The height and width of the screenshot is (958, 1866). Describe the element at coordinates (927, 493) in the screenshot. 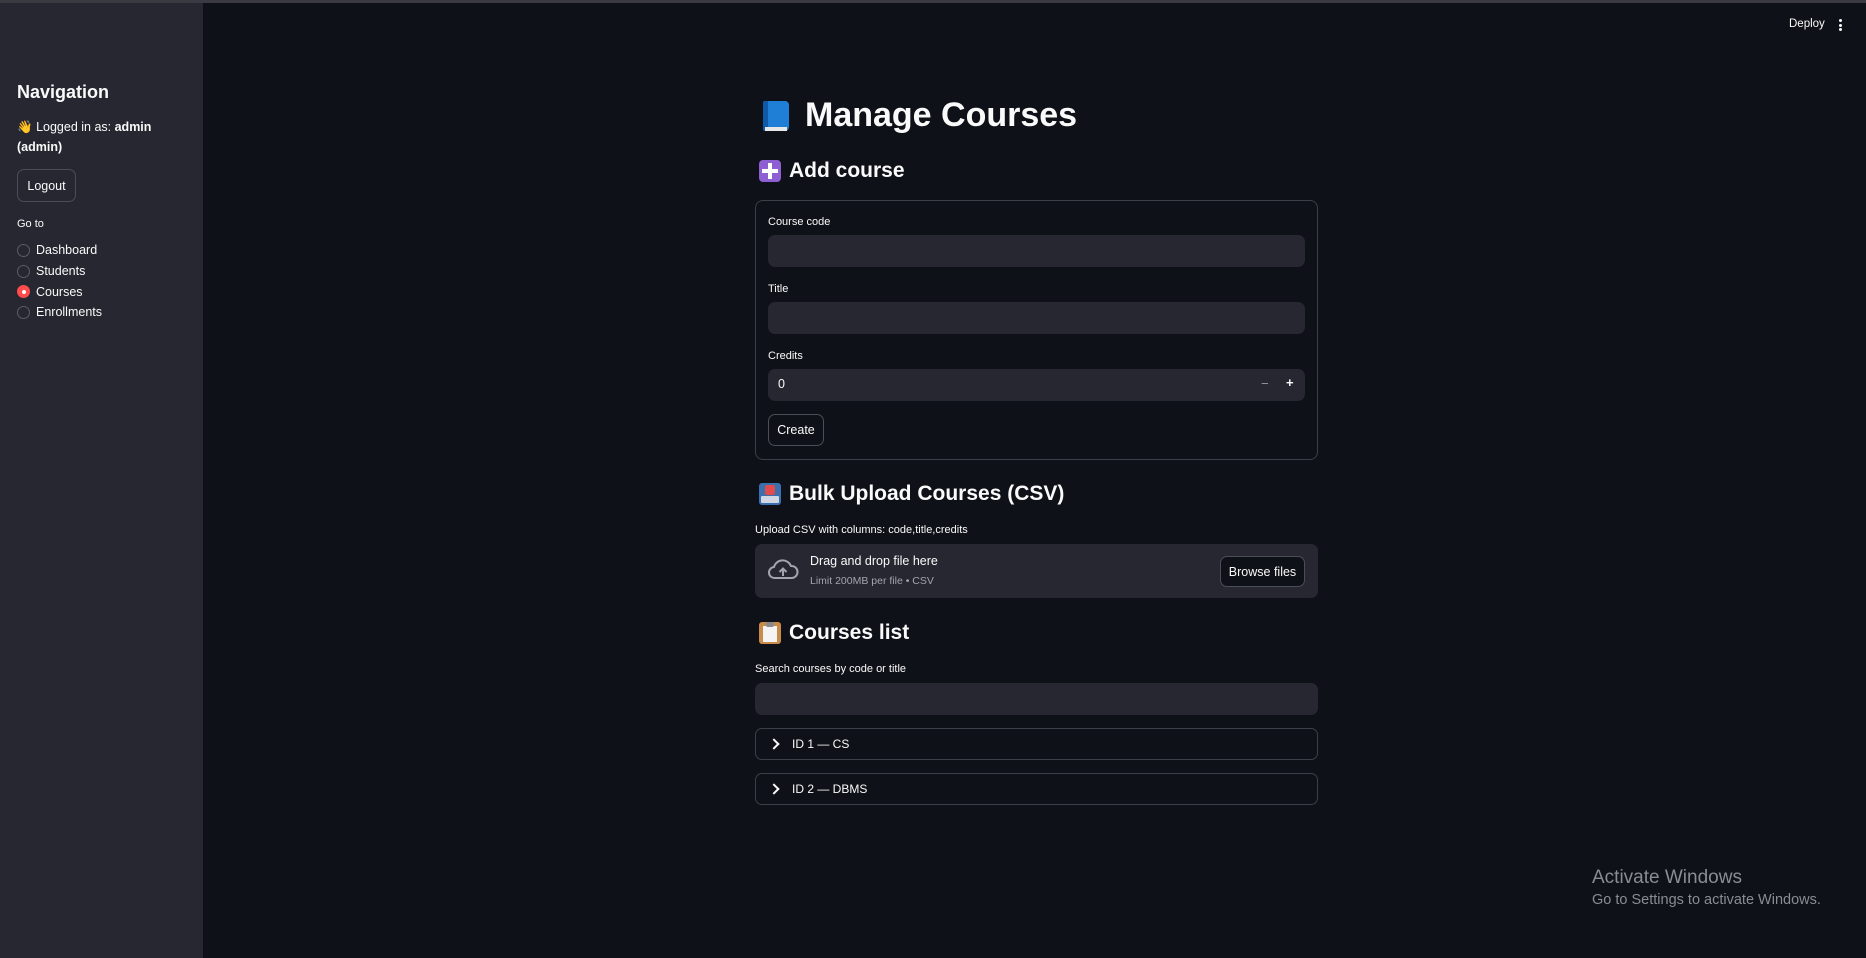

I see `bulk-upload-heading-text: Bulk Upload Courses (CSV)` at that location.